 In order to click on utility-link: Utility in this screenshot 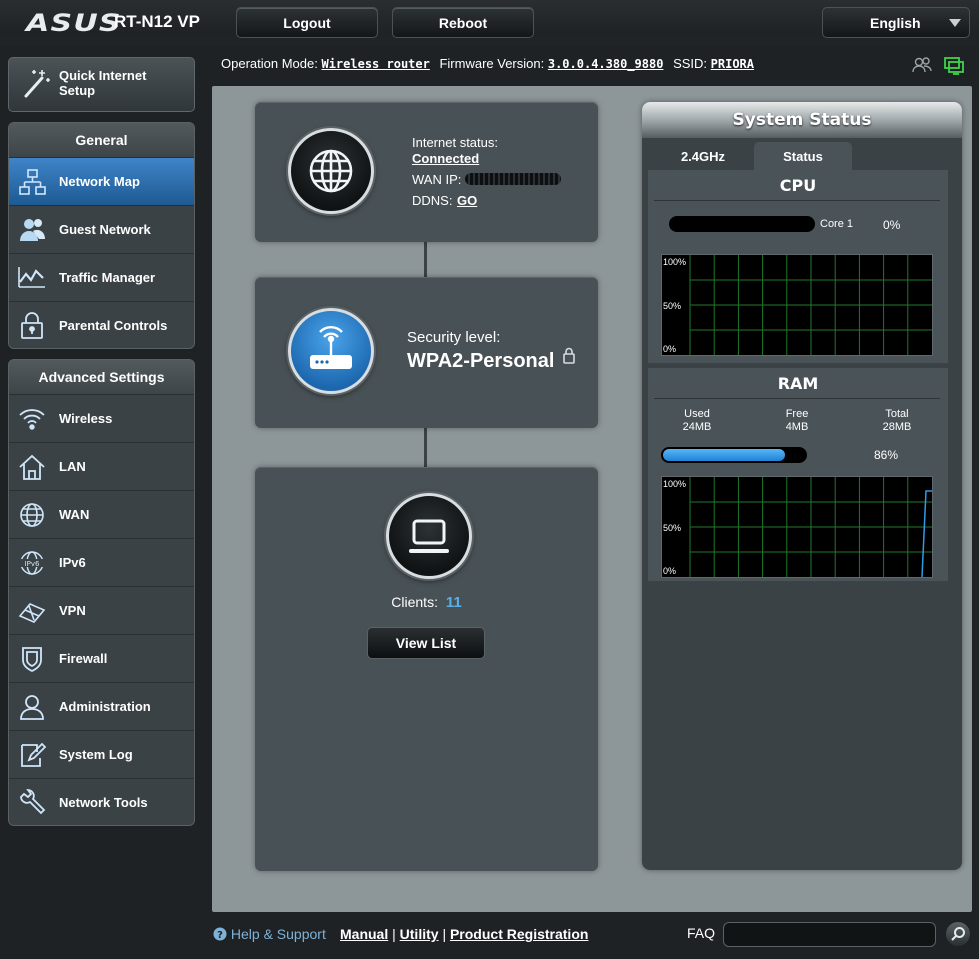, I will do `click(419, 934)`.